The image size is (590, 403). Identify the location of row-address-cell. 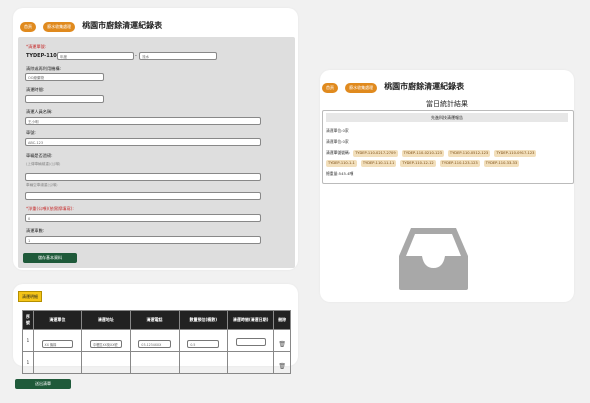
(106, 362).